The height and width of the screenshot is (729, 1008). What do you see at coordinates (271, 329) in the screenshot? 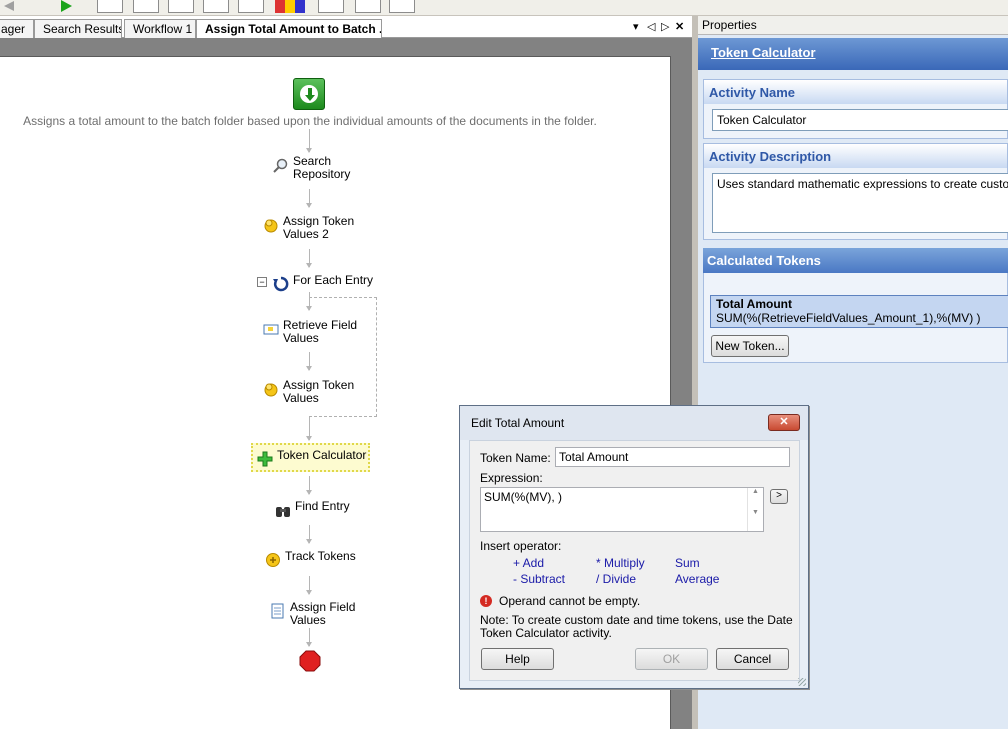
I see `field-card-icon` at bounding box center [271, 329].